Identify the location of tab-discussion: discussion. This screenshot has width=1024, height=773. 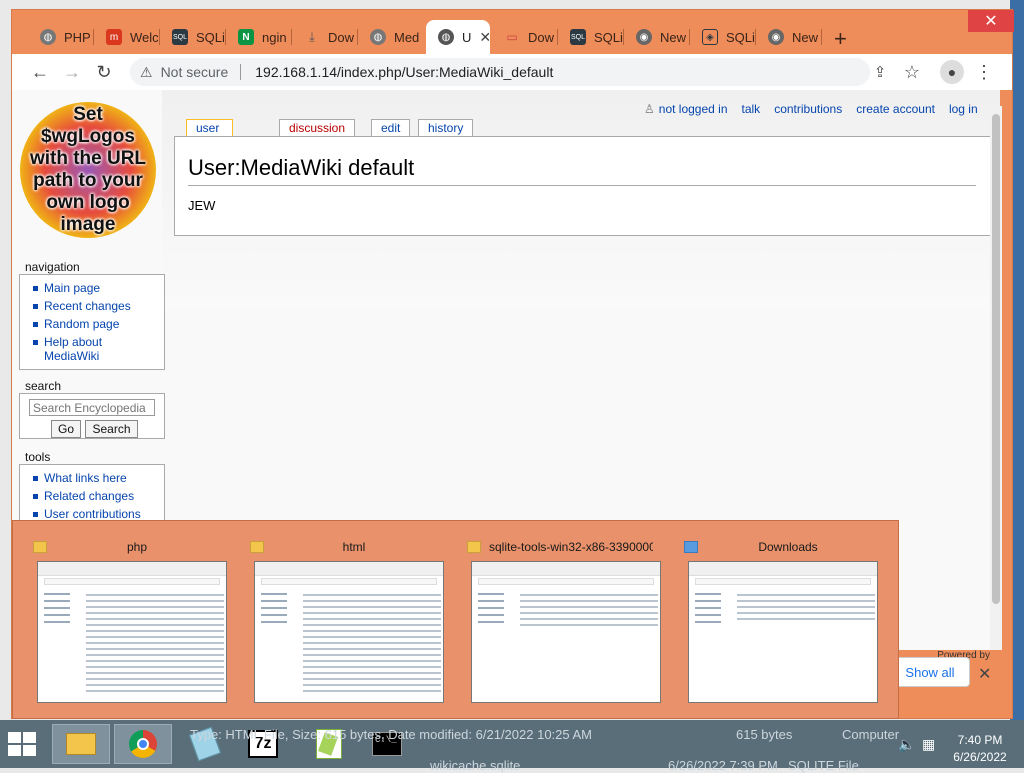
(317, 127).